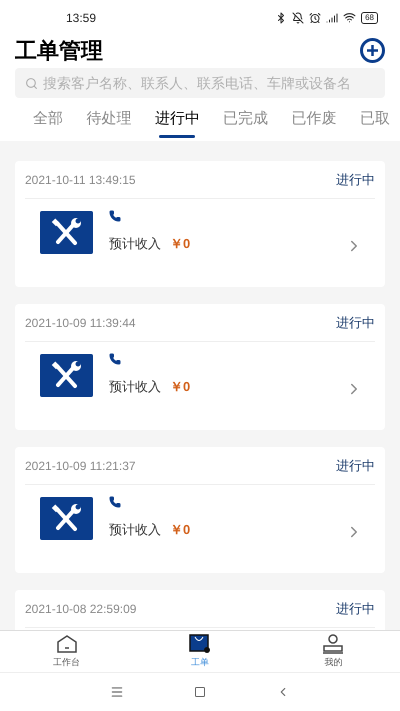 This screenshot has width=400, height=711. I want to click on status-tab: 全部, so click(48, 119).